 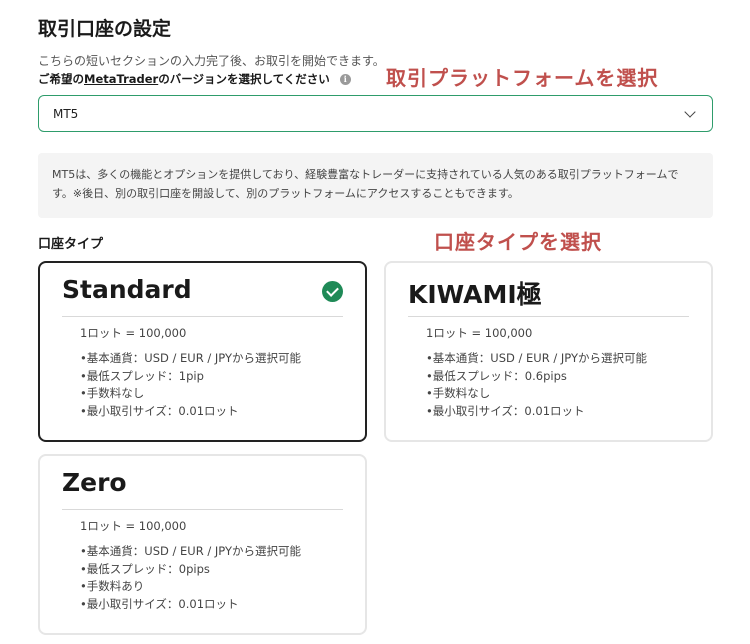 I want to click on card-feature-item: •最低スプレッド：0.6pips, so click(x=496, y=375).